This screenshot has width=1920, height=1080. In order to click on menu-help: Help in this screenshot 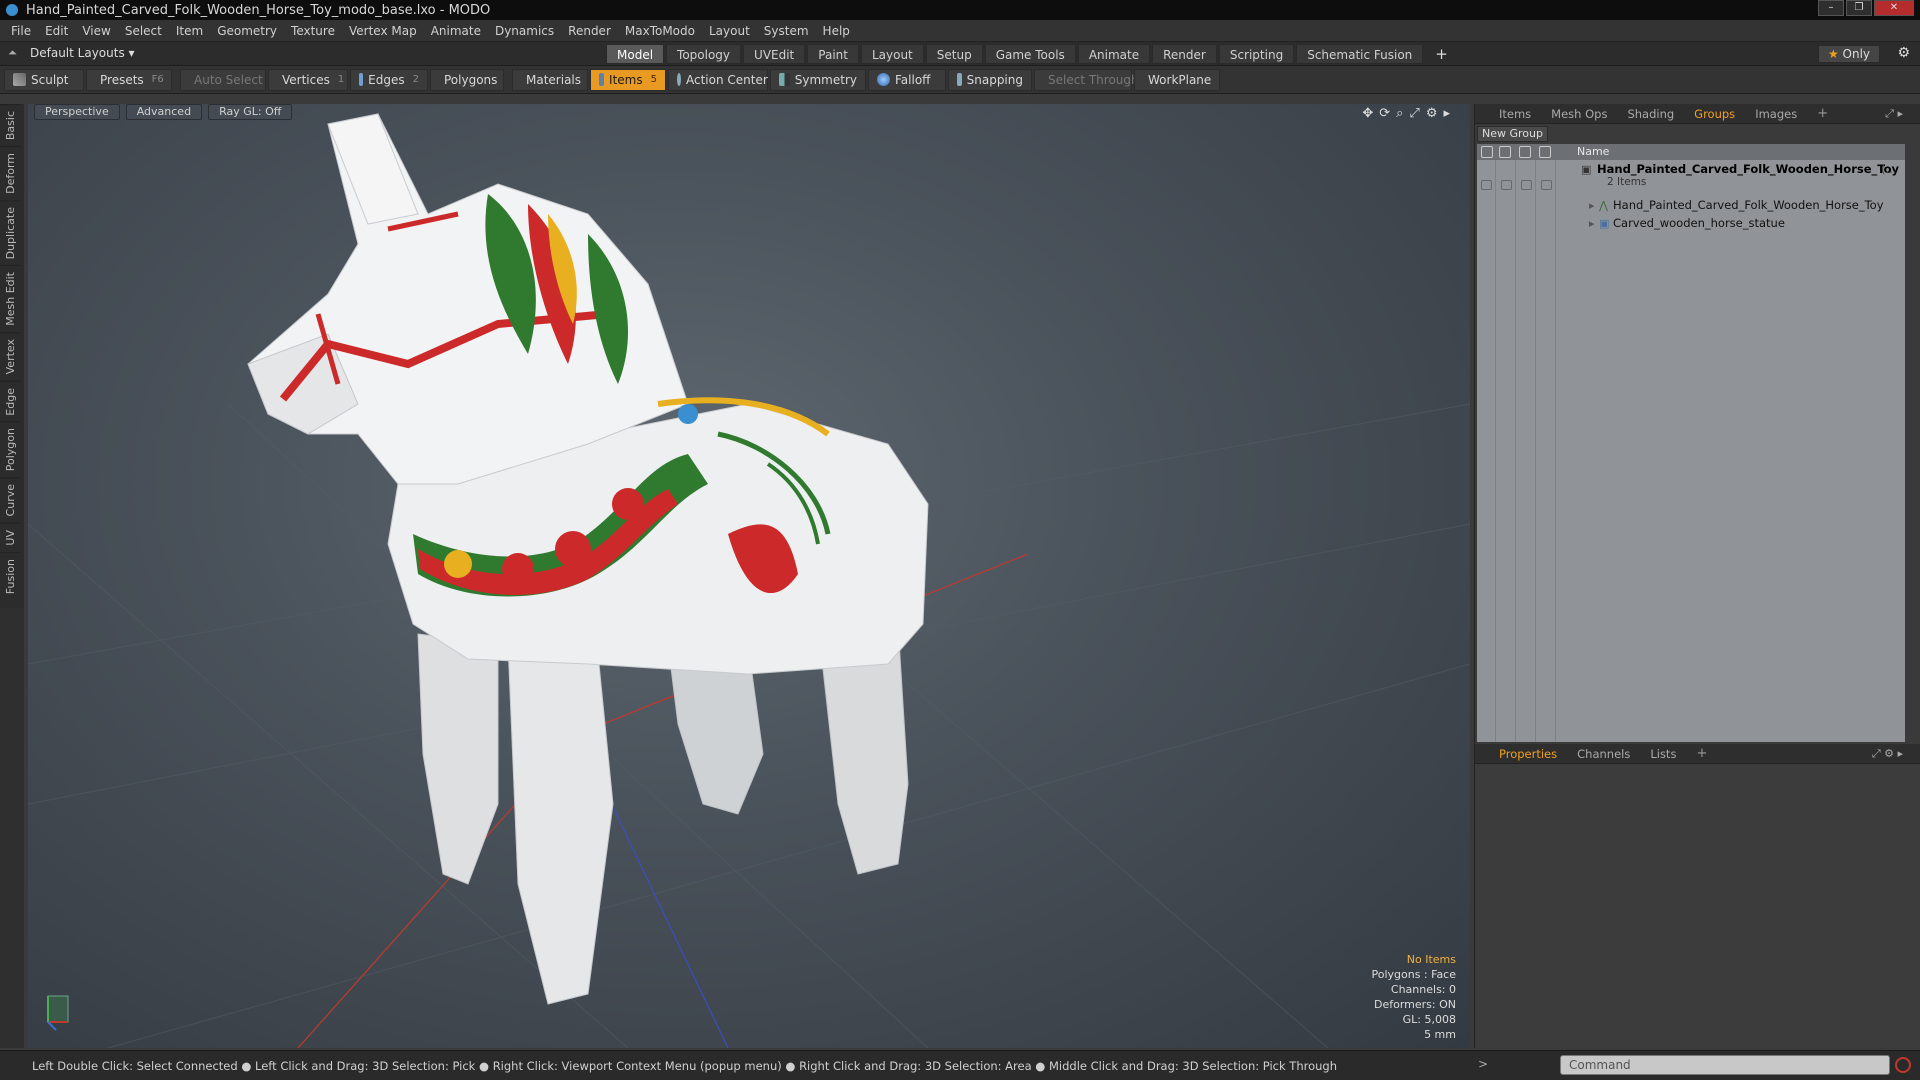, I will do `click(836, 31)`.